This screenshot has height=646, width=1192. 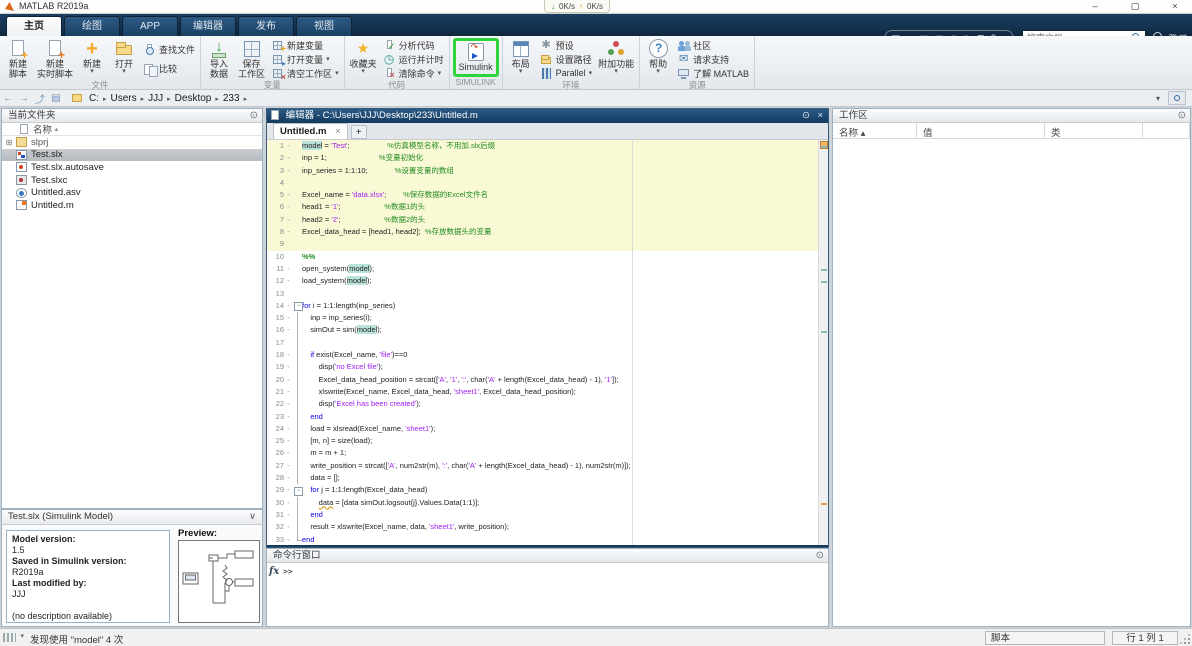 I want to click on save-workspace-button: 保存 工作区, so click(x=251, y=59).